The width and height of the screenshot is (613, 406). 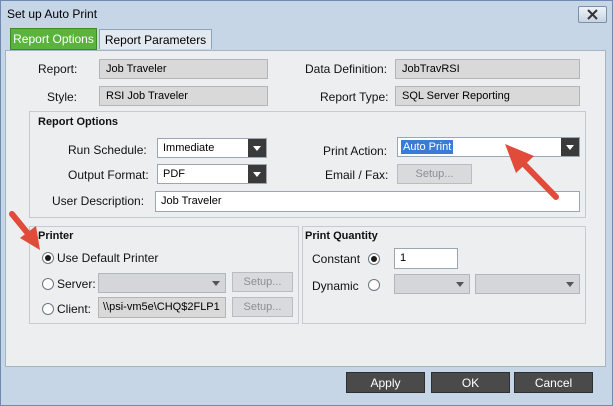 I want to click on print-quantity-heading: Print Quantity, so click(x=341, y=236).